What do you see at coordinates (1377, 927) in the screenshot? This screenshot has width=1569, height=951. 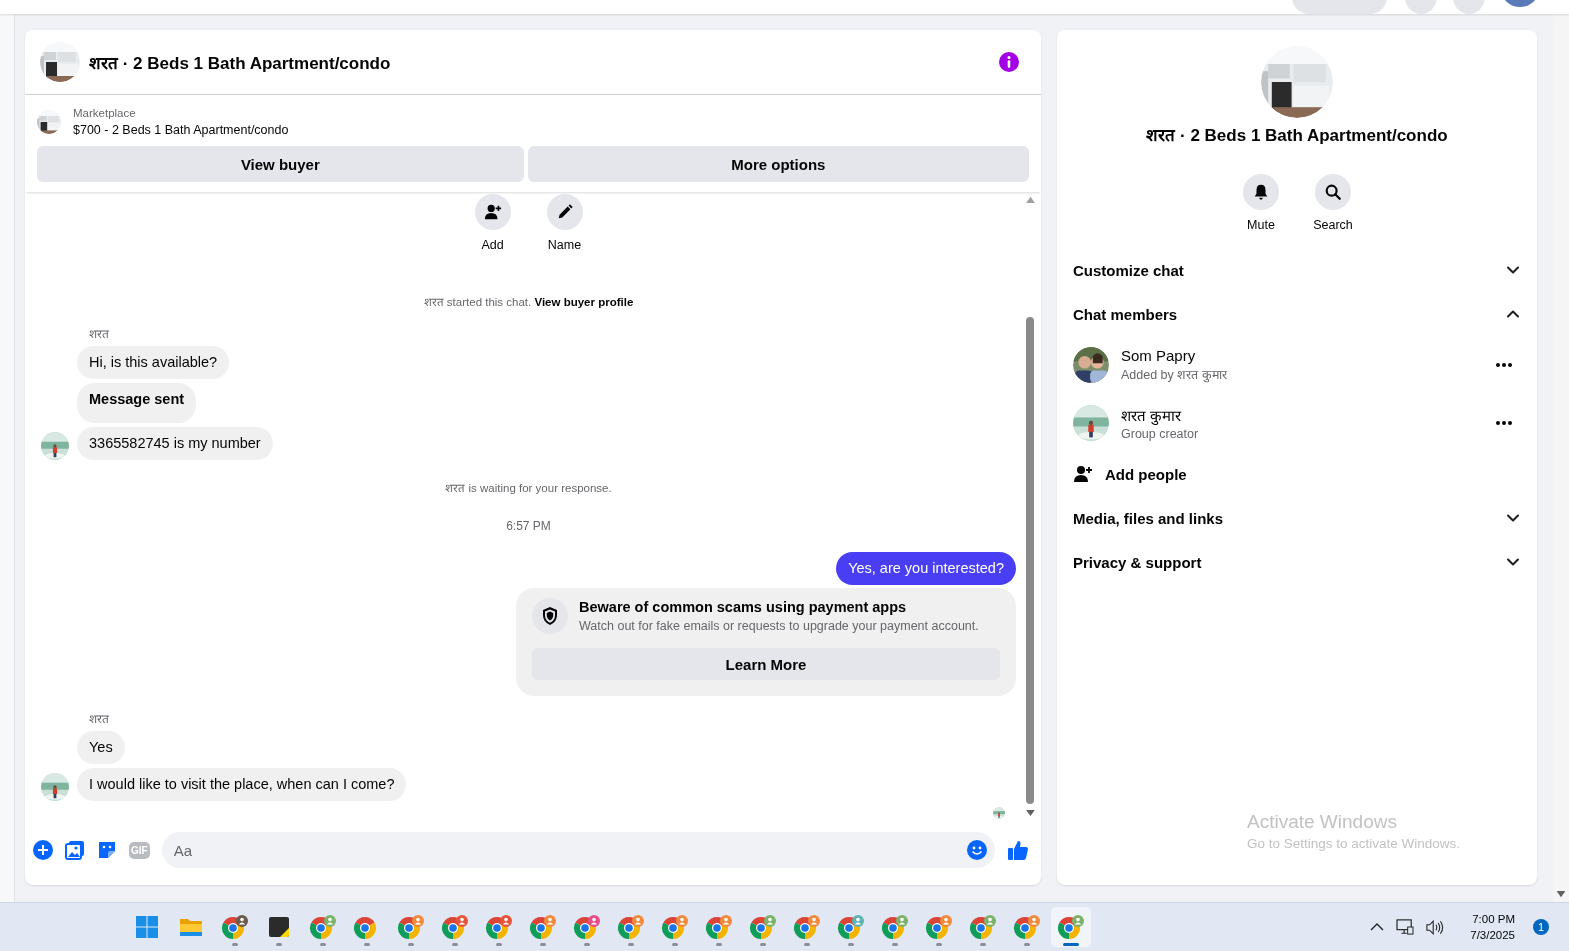 I see `caret-up-icon` at bounding box center [1377, 927].